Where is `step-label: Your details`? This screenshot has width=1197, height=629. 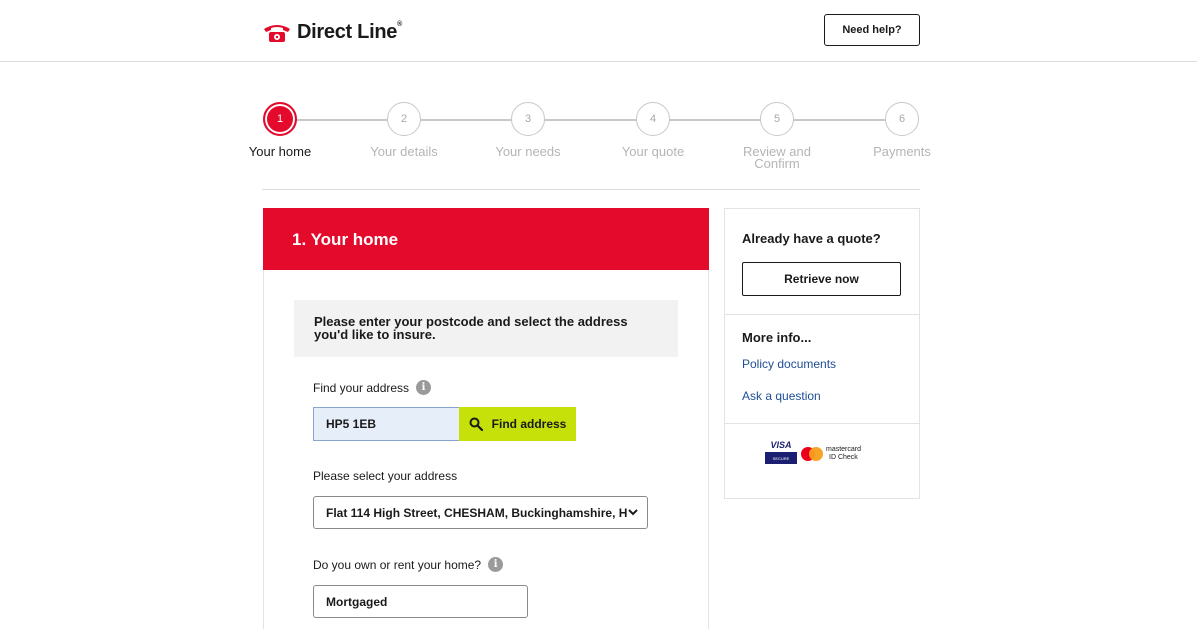 step-label: Your details is located at coordinates (404, 151).